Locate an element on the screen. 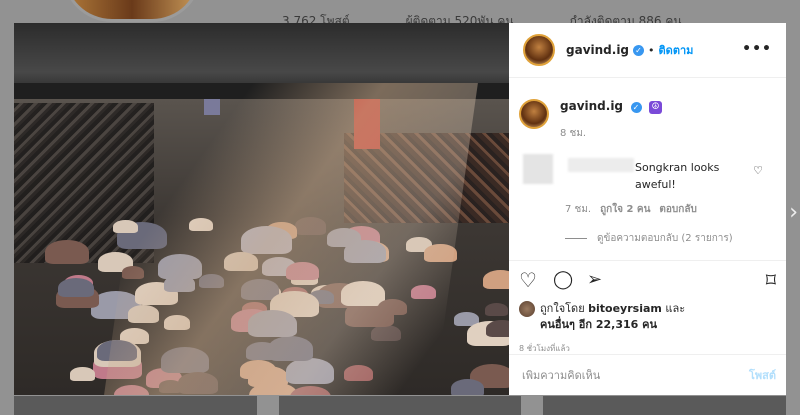 This screenshot has width=800, height=415. profile-avatar is located at coordinates (132, 11).